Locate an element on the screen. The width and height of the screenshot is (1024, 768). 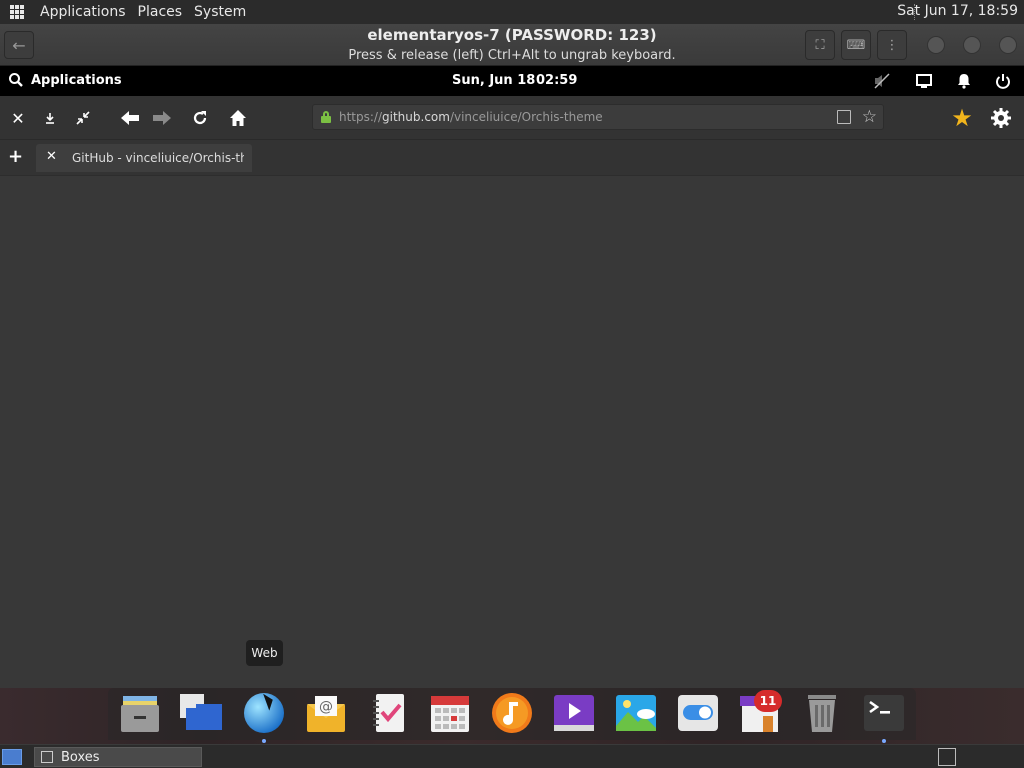
trash-icon is located at coordinates (822, 713).